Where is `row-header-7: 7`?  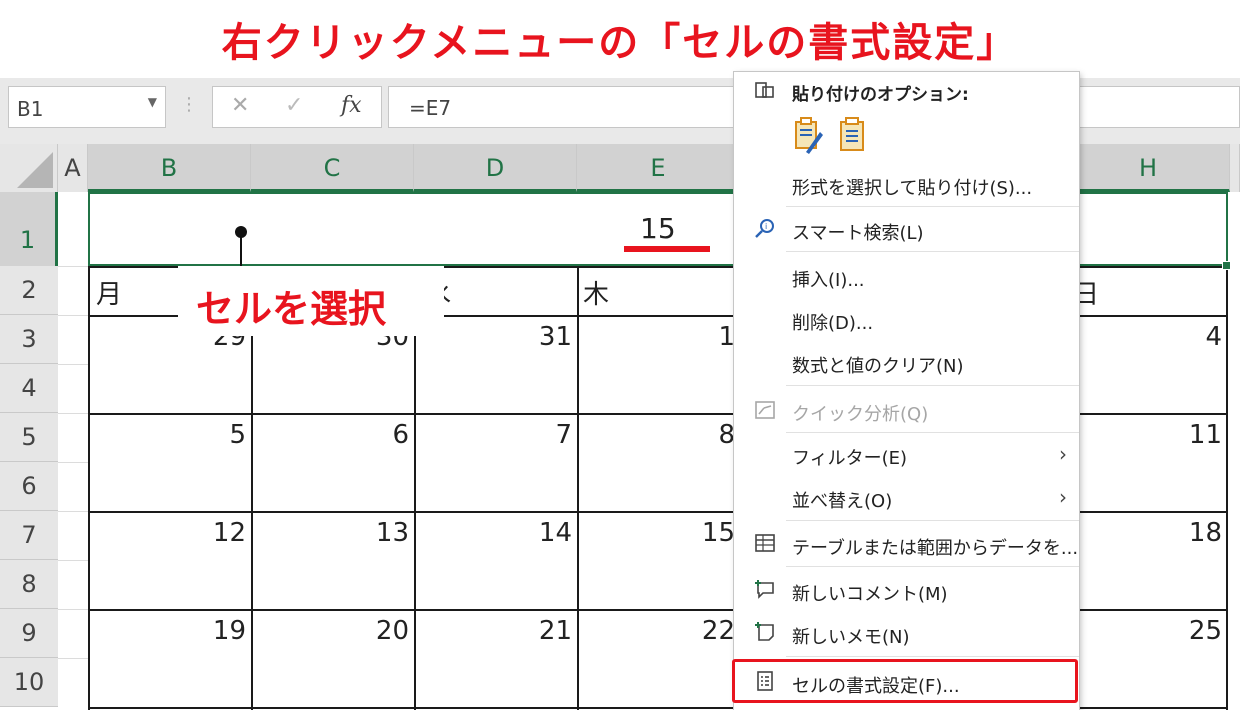 row-header-7: 7 is located at coordinates (29, 535).